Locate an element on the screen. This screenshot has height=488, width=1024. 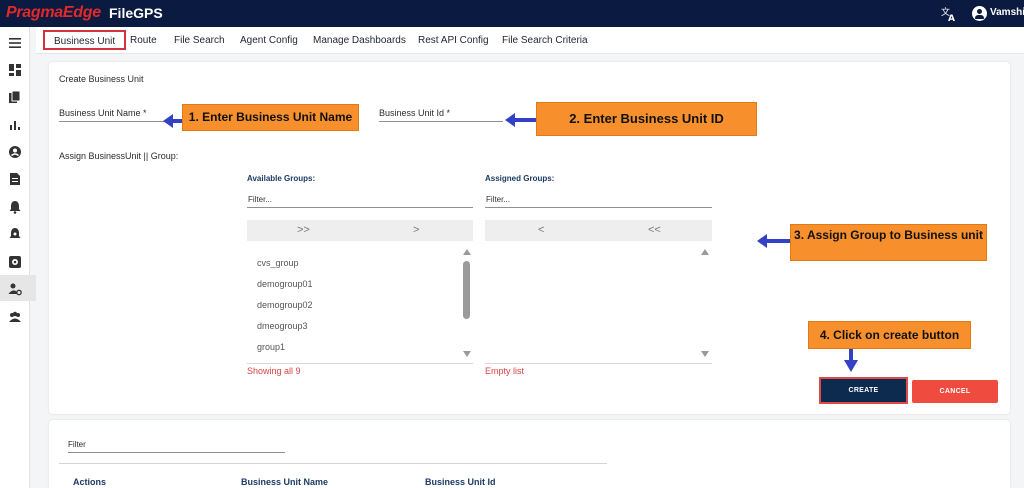
assign-group-label: Assign BusinessUnit || Group: is located at coordinates (119, 156).